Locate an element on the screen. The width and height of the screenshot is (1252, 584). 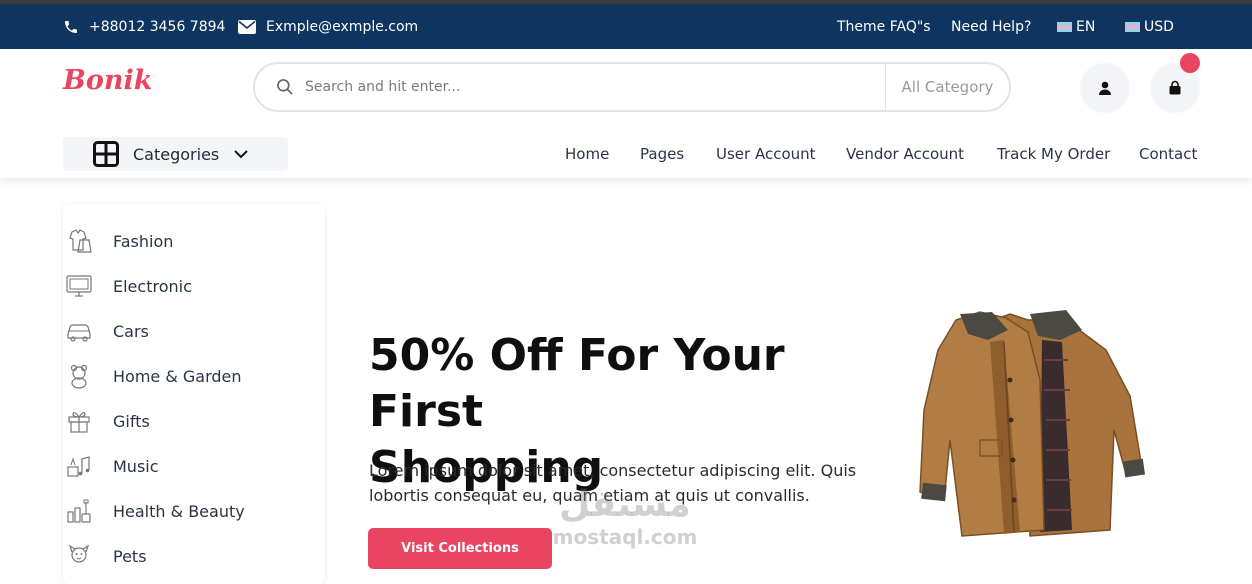
theme-faq-label: Theme FAQ"s is located at coordinates (884, 27).